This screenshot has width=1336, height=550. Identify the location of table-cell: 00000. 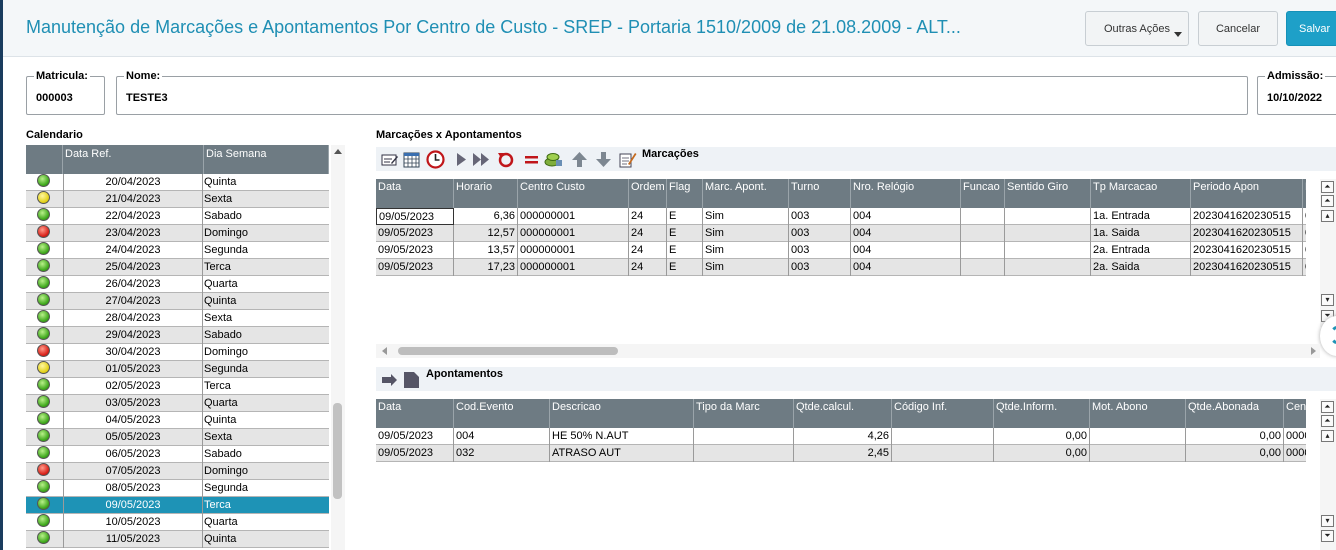
(1295, 436).